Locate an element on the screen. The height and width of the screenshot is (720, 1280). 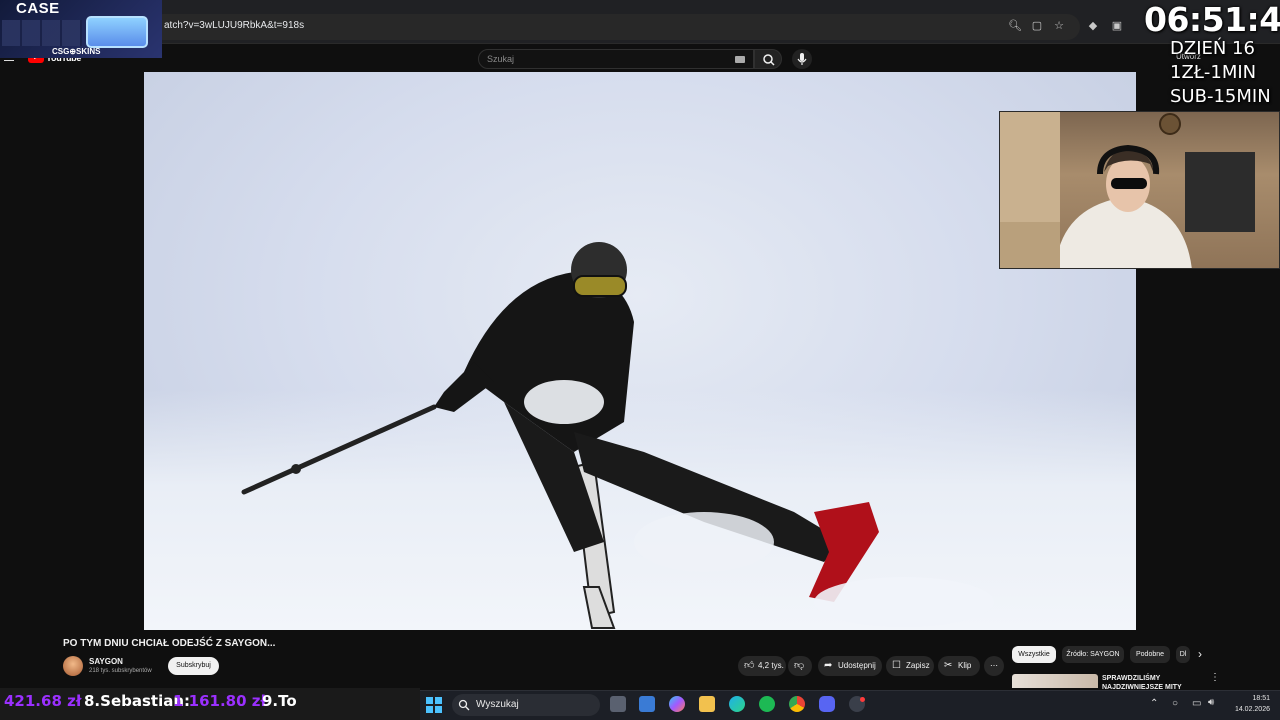
voice-search-button is located at coordinates (802, 59).